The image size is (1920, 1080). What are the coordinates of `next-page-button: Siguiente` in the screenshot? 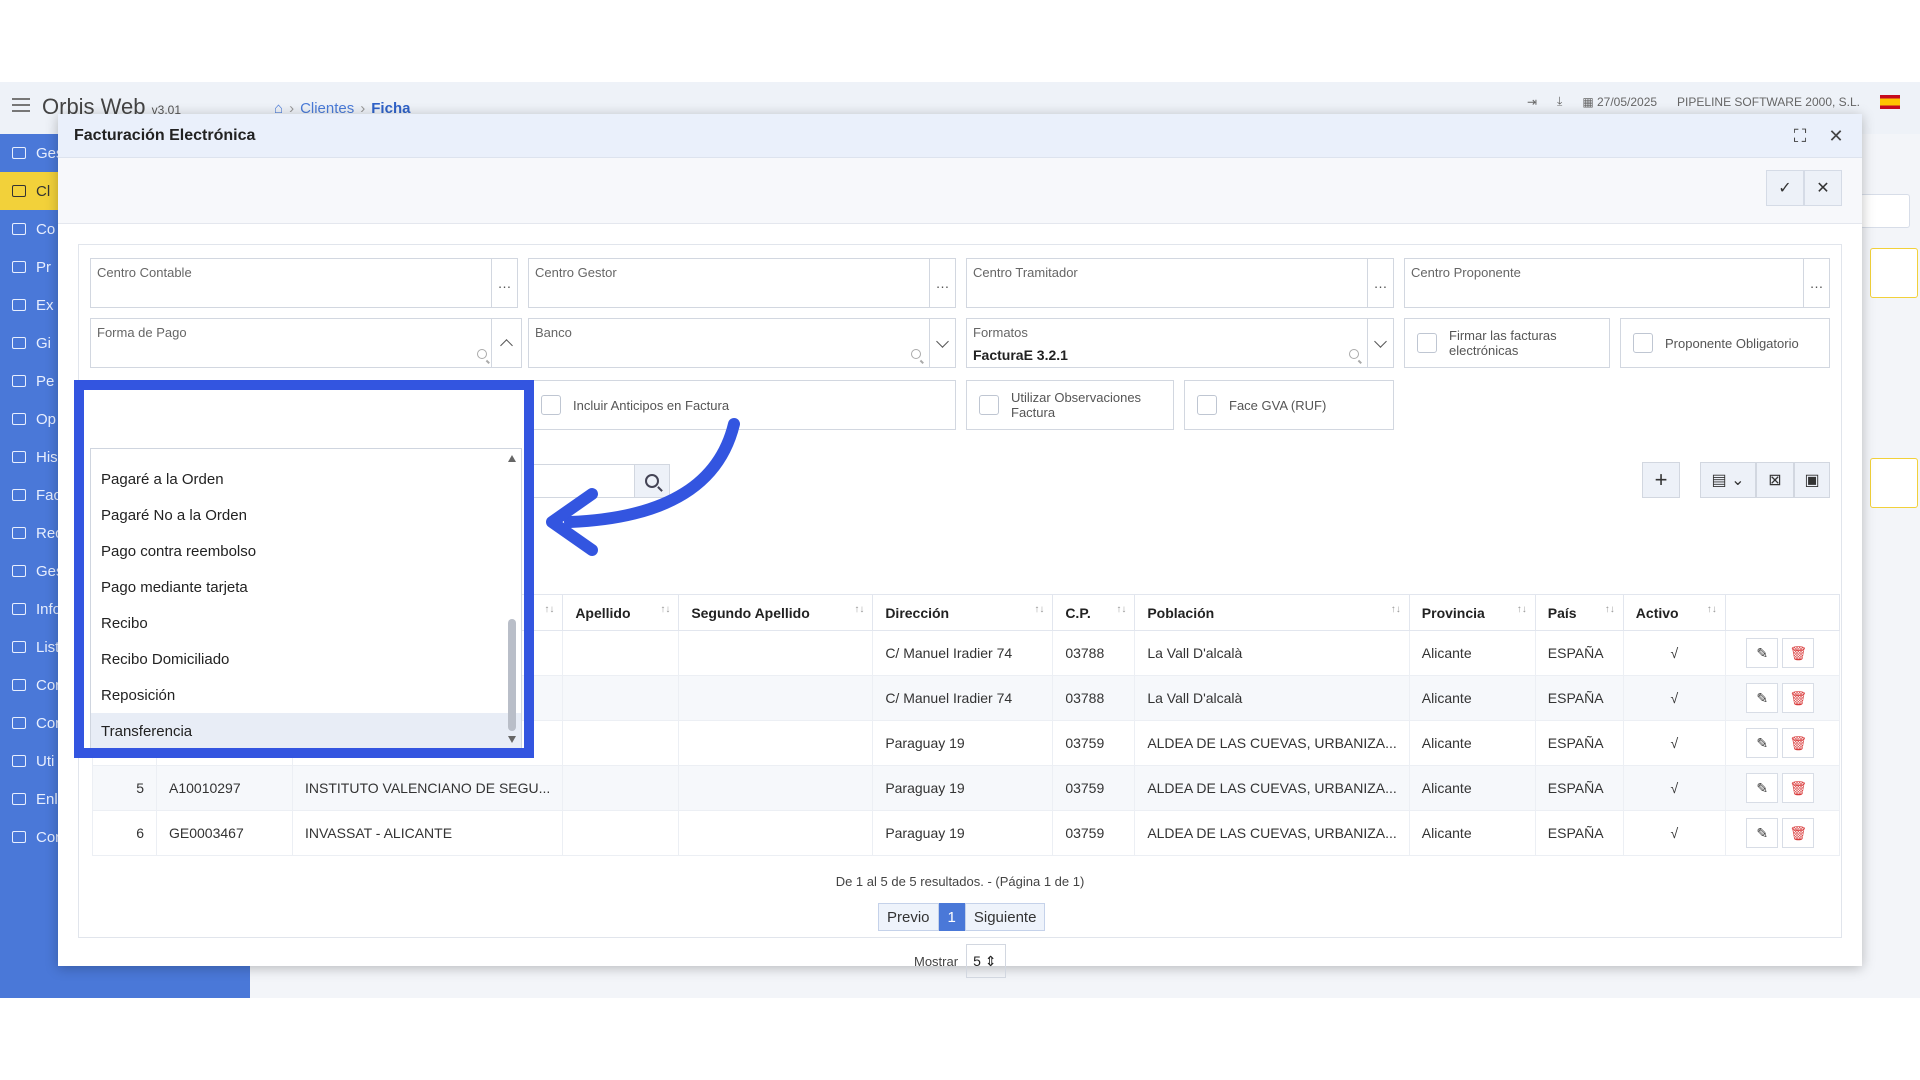 It's located at (1005, 917).